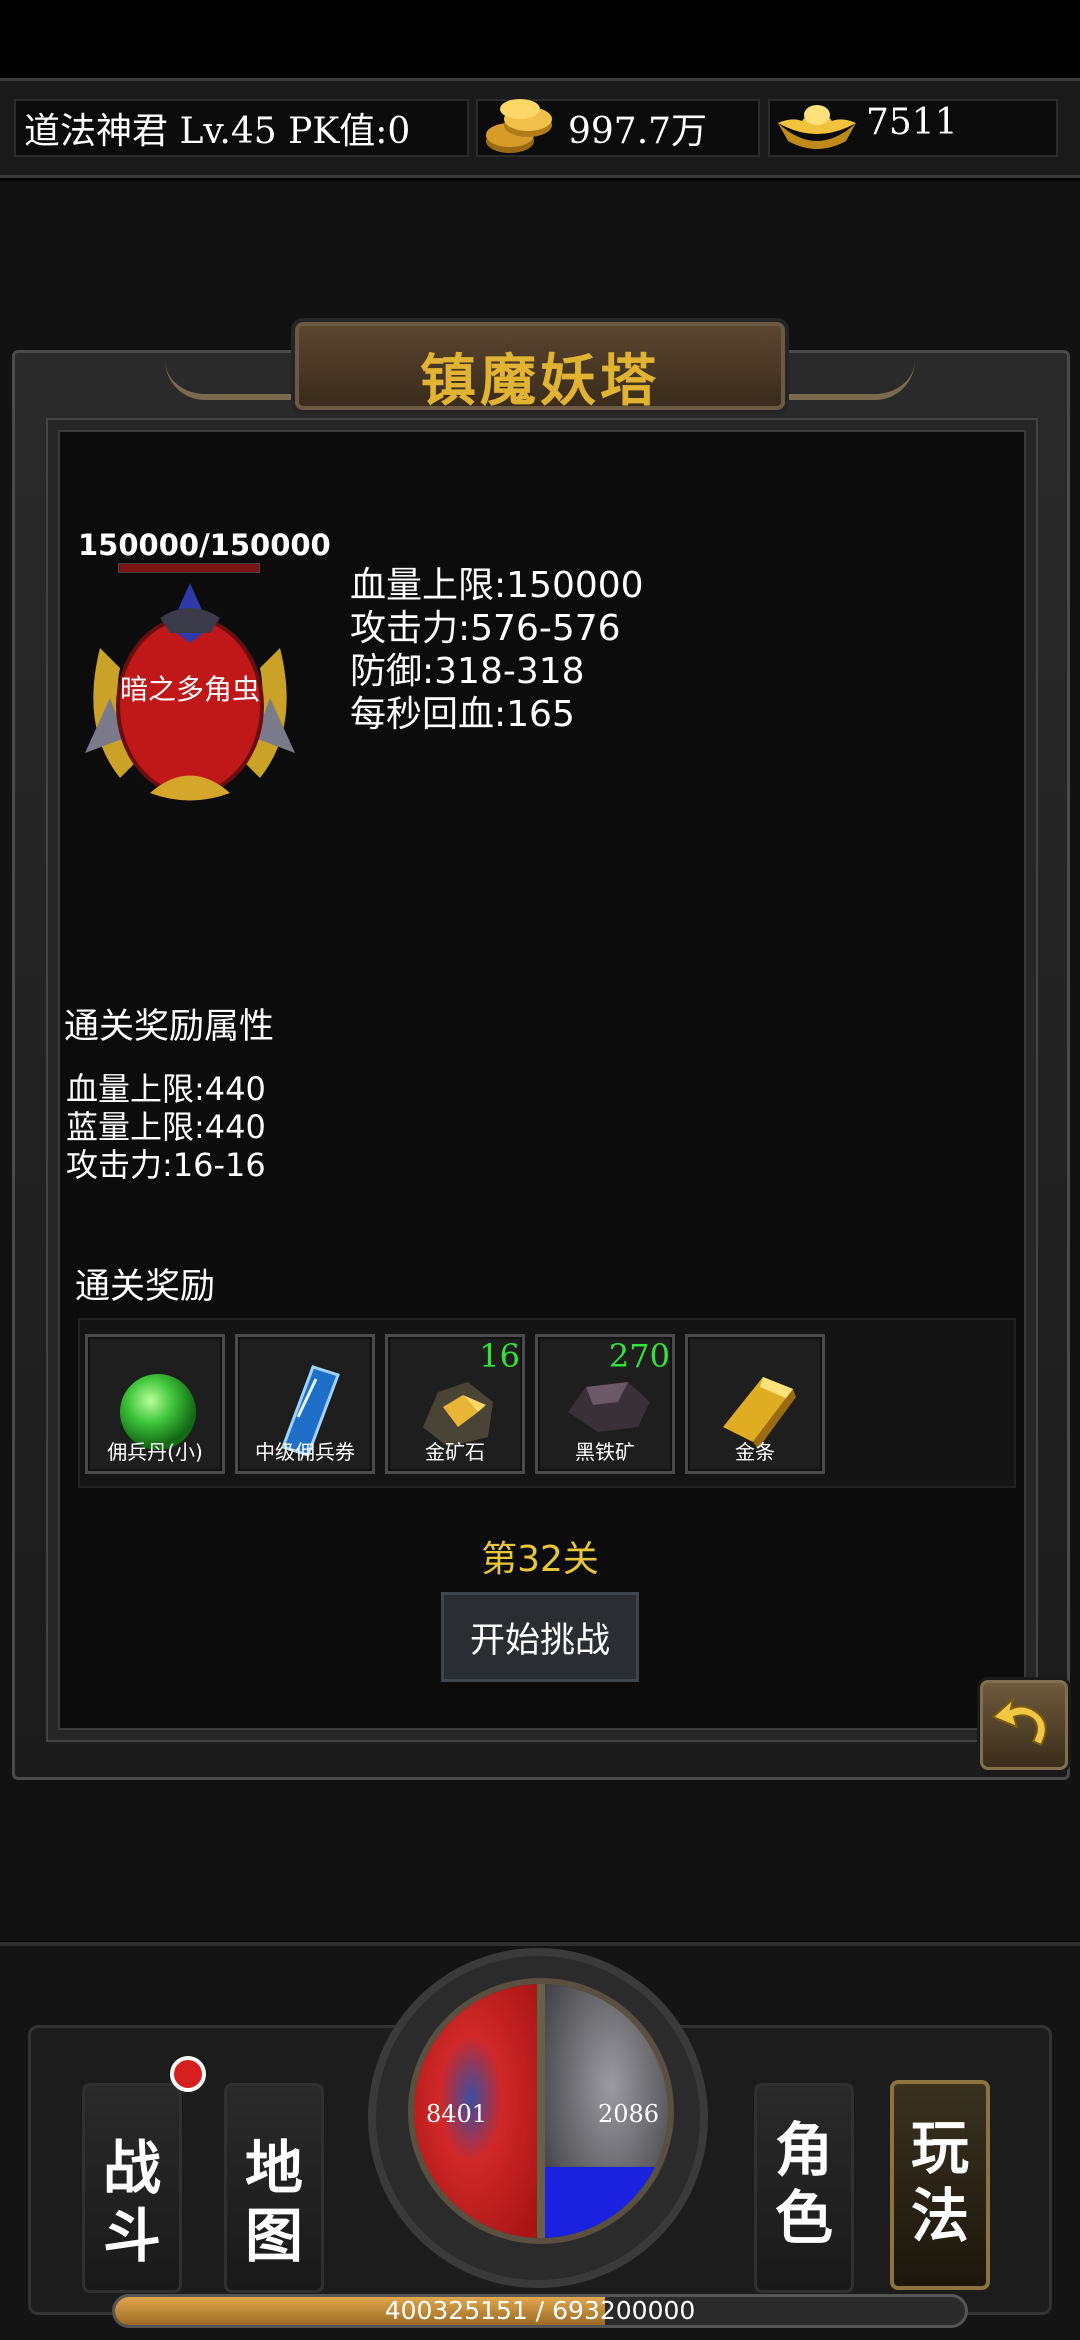 Image resolution: width=1080 pixels, height=2340 pixels. What do you see at coordinates (169, 1027) in the screenshot?
I see `reward-attr-title: 通关奖励属性` at bounding box center [169, 1027].